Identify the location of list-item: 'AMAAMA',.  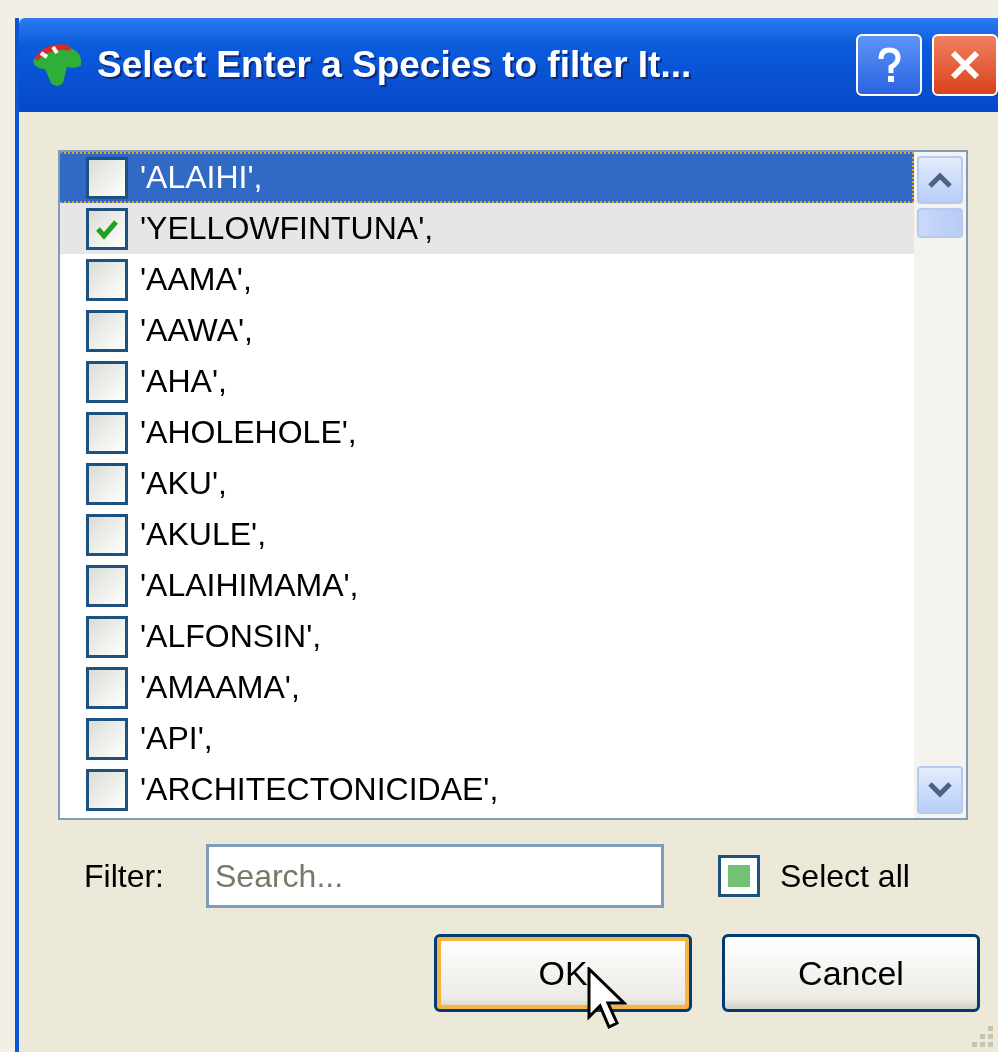
(487, 687).